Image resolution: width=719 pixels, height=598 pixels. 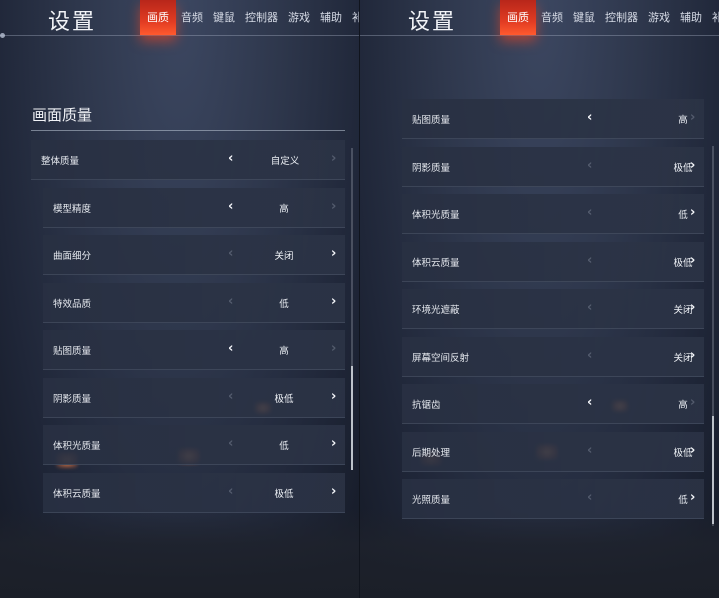 I want to click on section-divider, so click(x=188, y=130).